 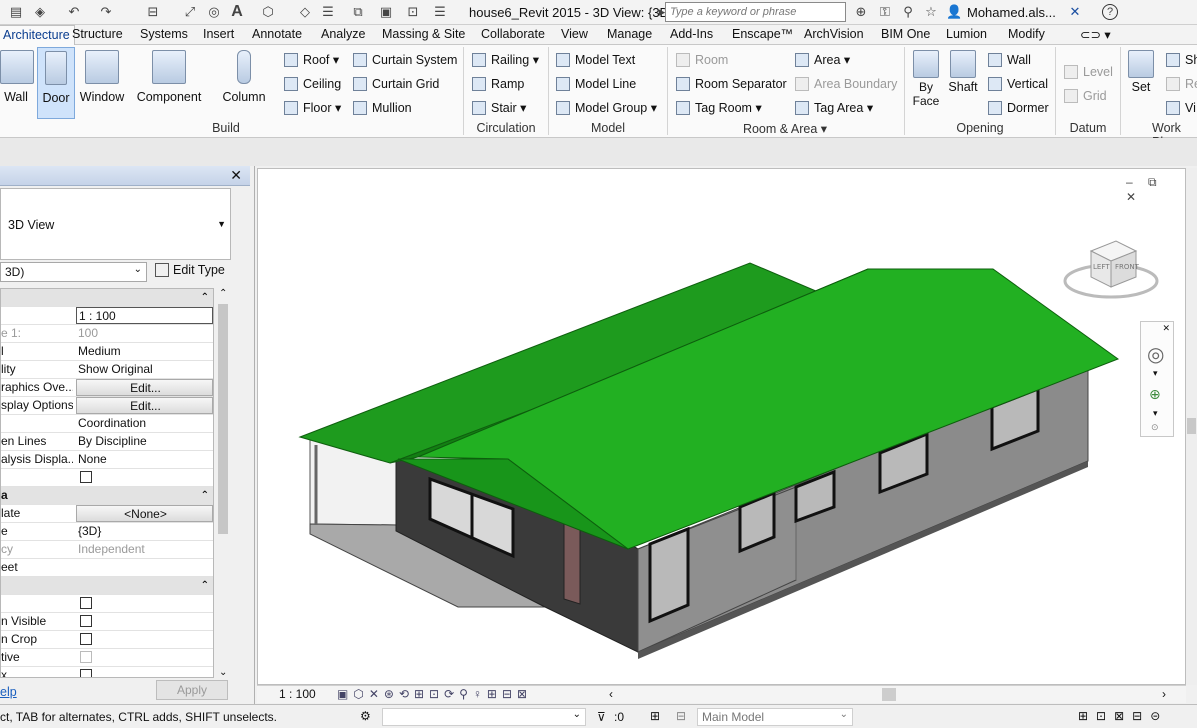 What do you see at coordinates (37, 35) in the screenshot?
I see `tab-architecture: Architecture` at bounding box center [37, 35].